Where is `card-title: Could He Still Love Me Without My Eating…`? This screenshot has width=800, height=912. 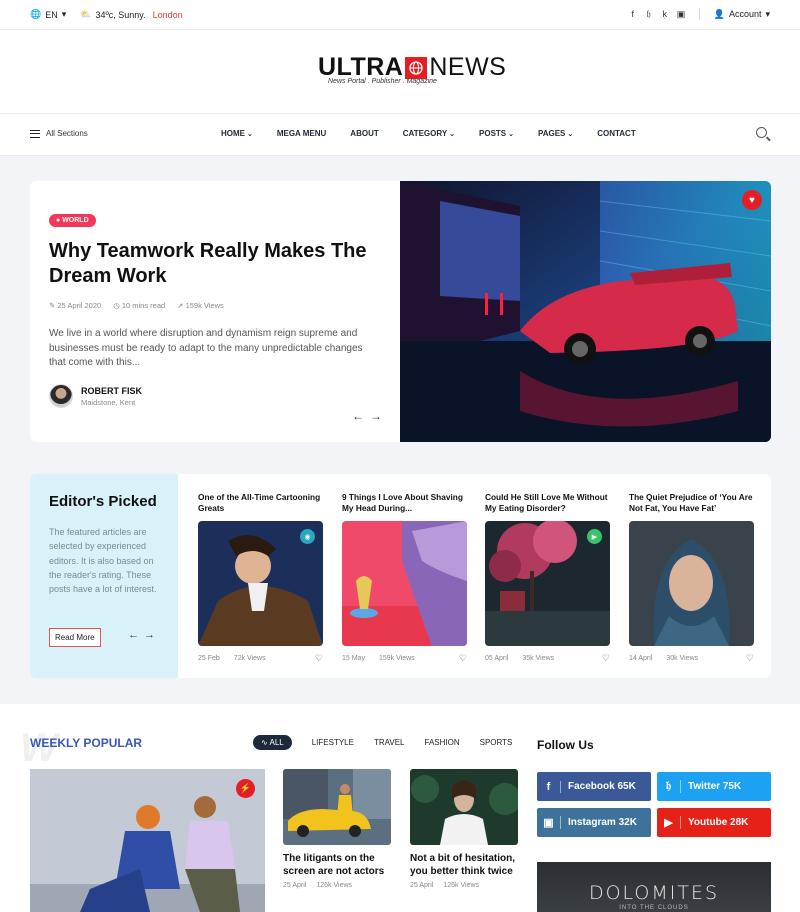
card-title: Could He Still Love Me Without My Eating… is located at coordinates (547, 506).